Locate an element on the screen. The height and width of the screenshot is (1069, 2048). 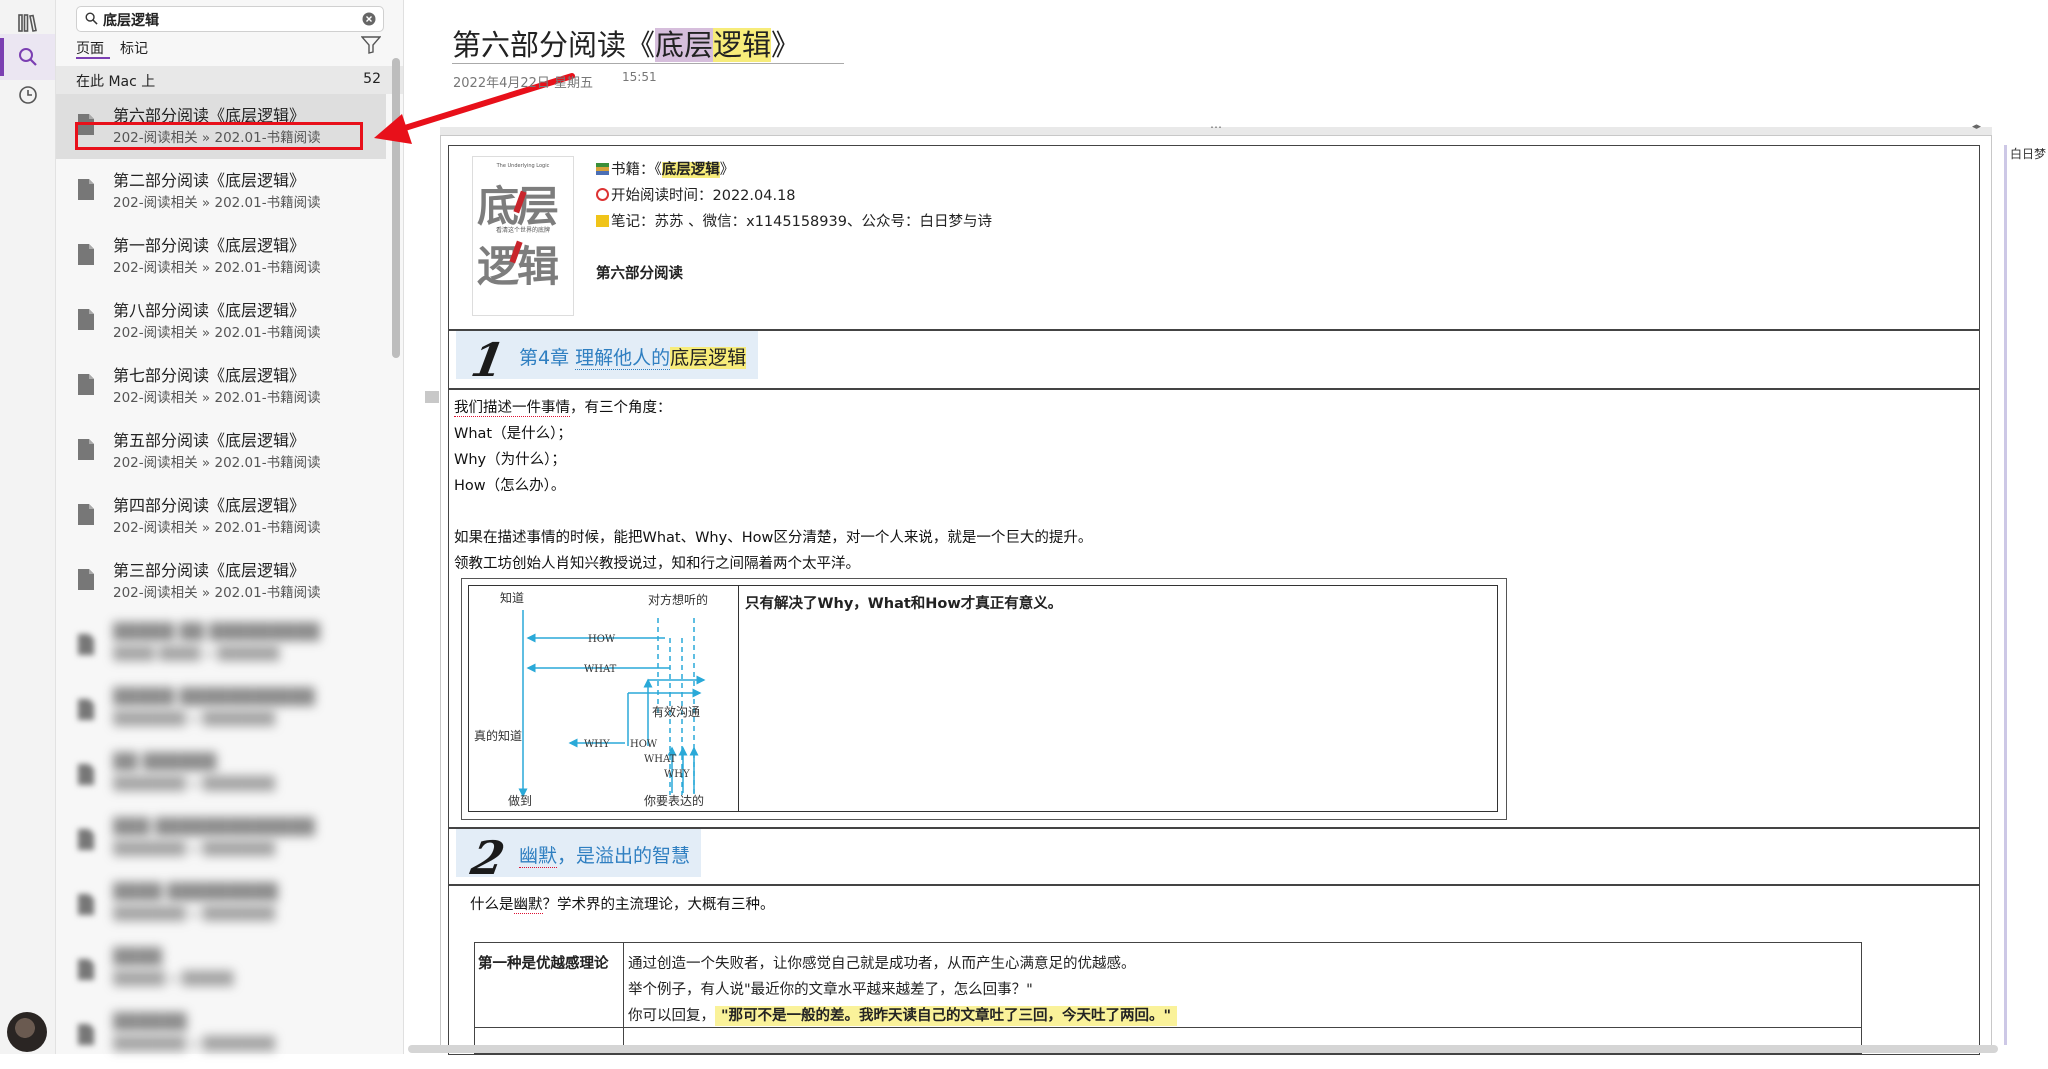
result-path: ▒▒▒▒▒ » ▒▒▒▒▒ is located at coordinates (173, 979).